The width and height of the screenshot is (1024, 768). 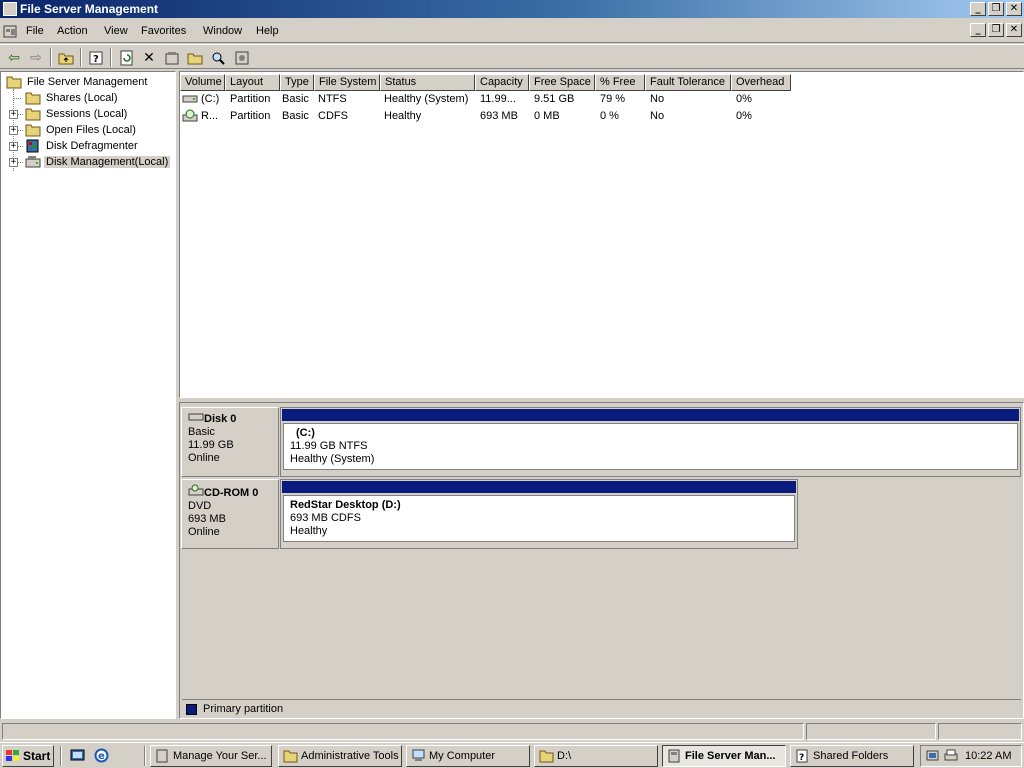 What do you see at coordinates (195, 57) in the screenshot?
I see `open-folder-icon` at bounding box center [195, 57].